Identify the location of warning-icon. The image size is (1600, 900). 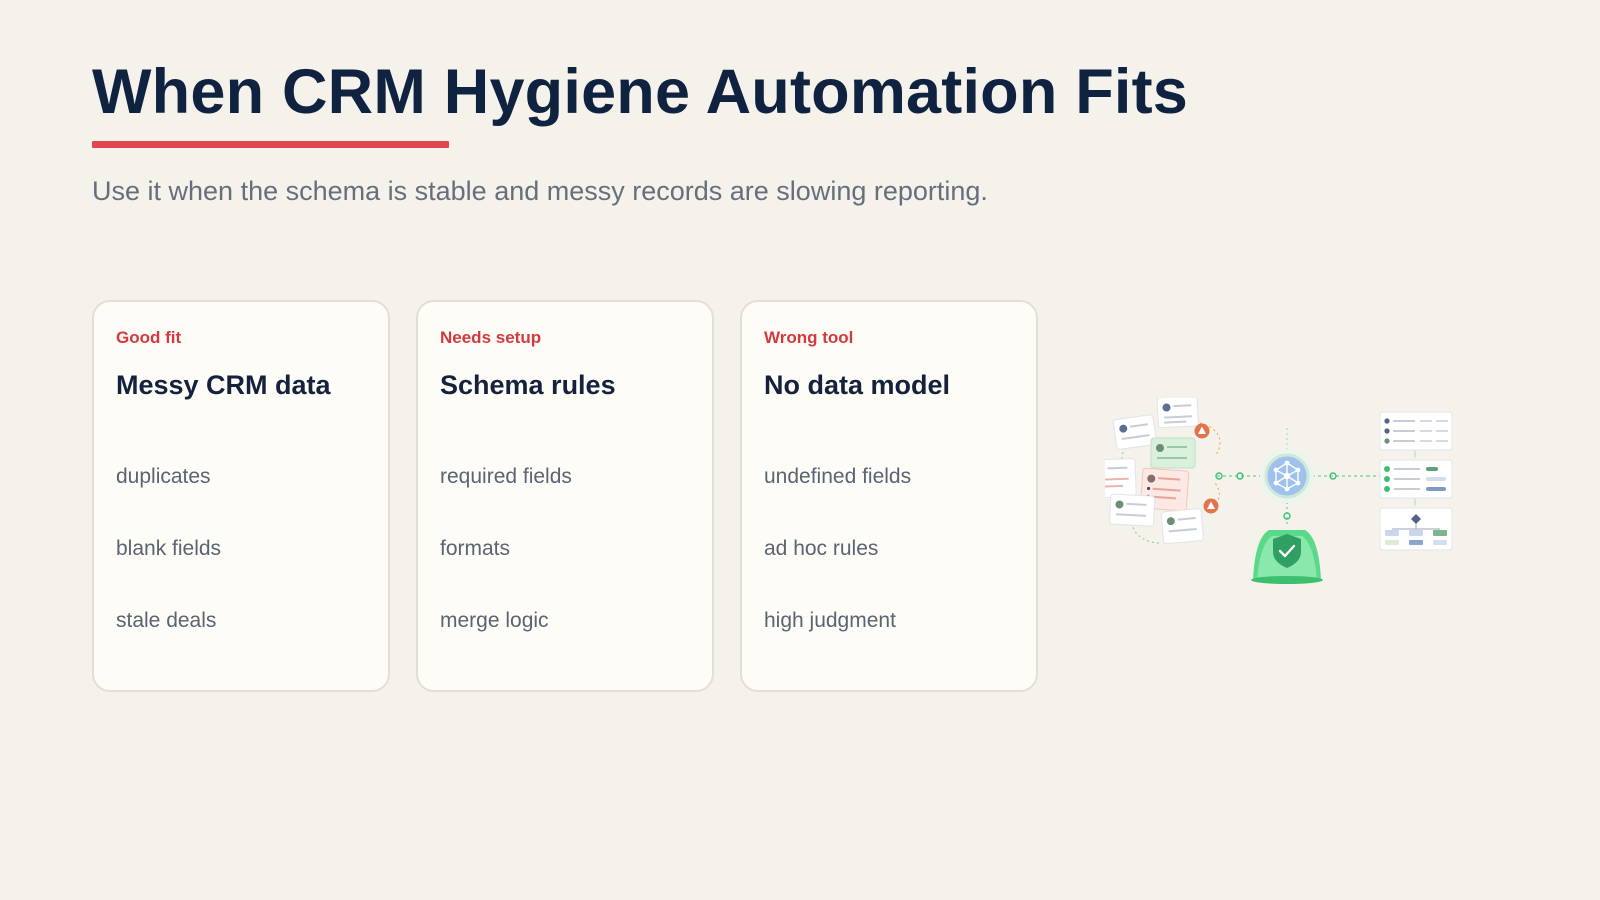
(1206, 468).